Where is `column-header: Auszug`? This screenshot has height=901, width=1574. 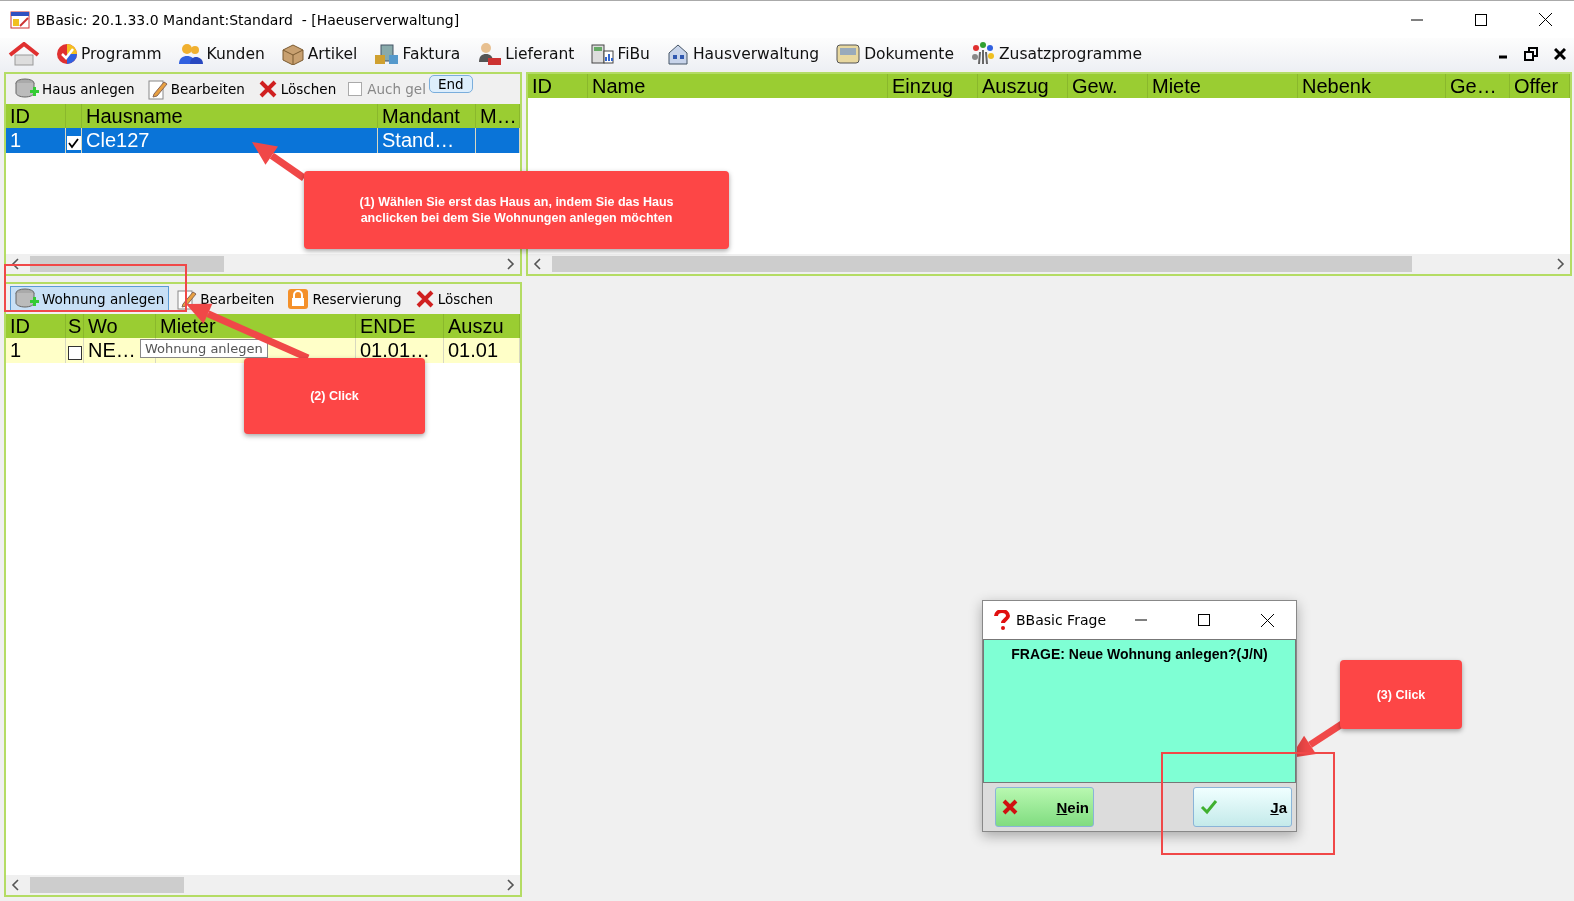 column-header: Auszug is located at coordinates (1023, 86).